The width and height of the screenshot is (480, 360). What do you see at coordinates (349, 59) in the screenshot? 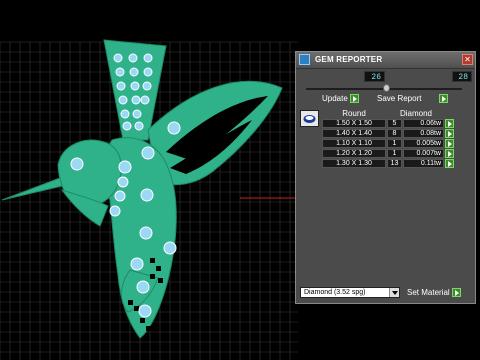
I see `panel-title: GEM REPORTER` at bounding box center [349, 59].